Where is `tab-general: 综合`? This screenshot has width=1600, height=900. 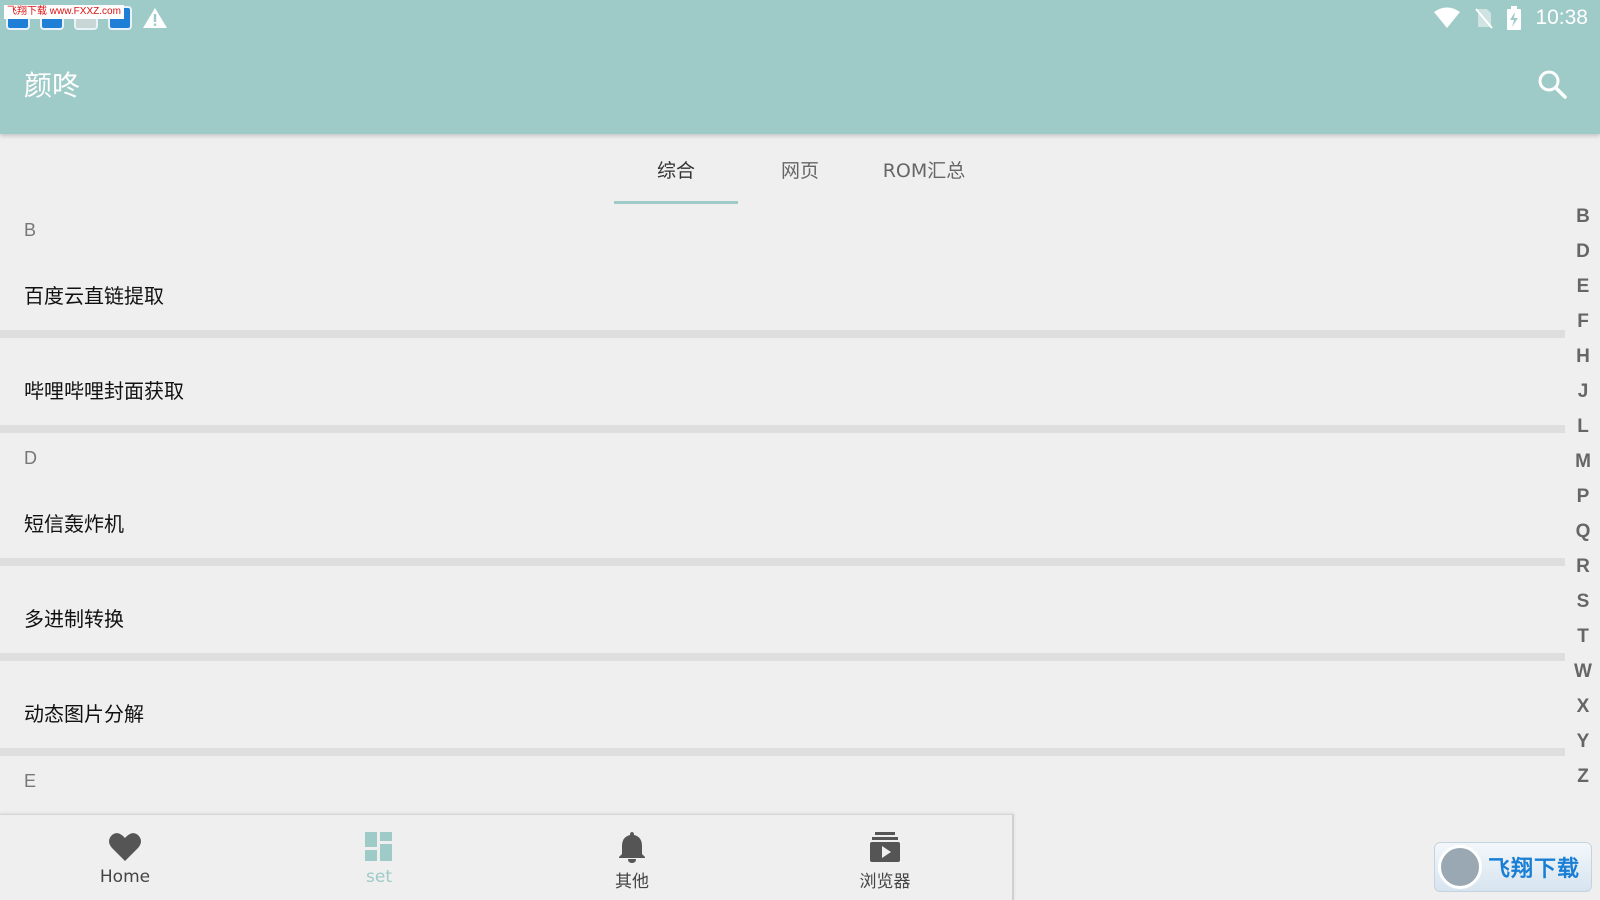 tab-general: 综合 is located at coordinates (676, 169).